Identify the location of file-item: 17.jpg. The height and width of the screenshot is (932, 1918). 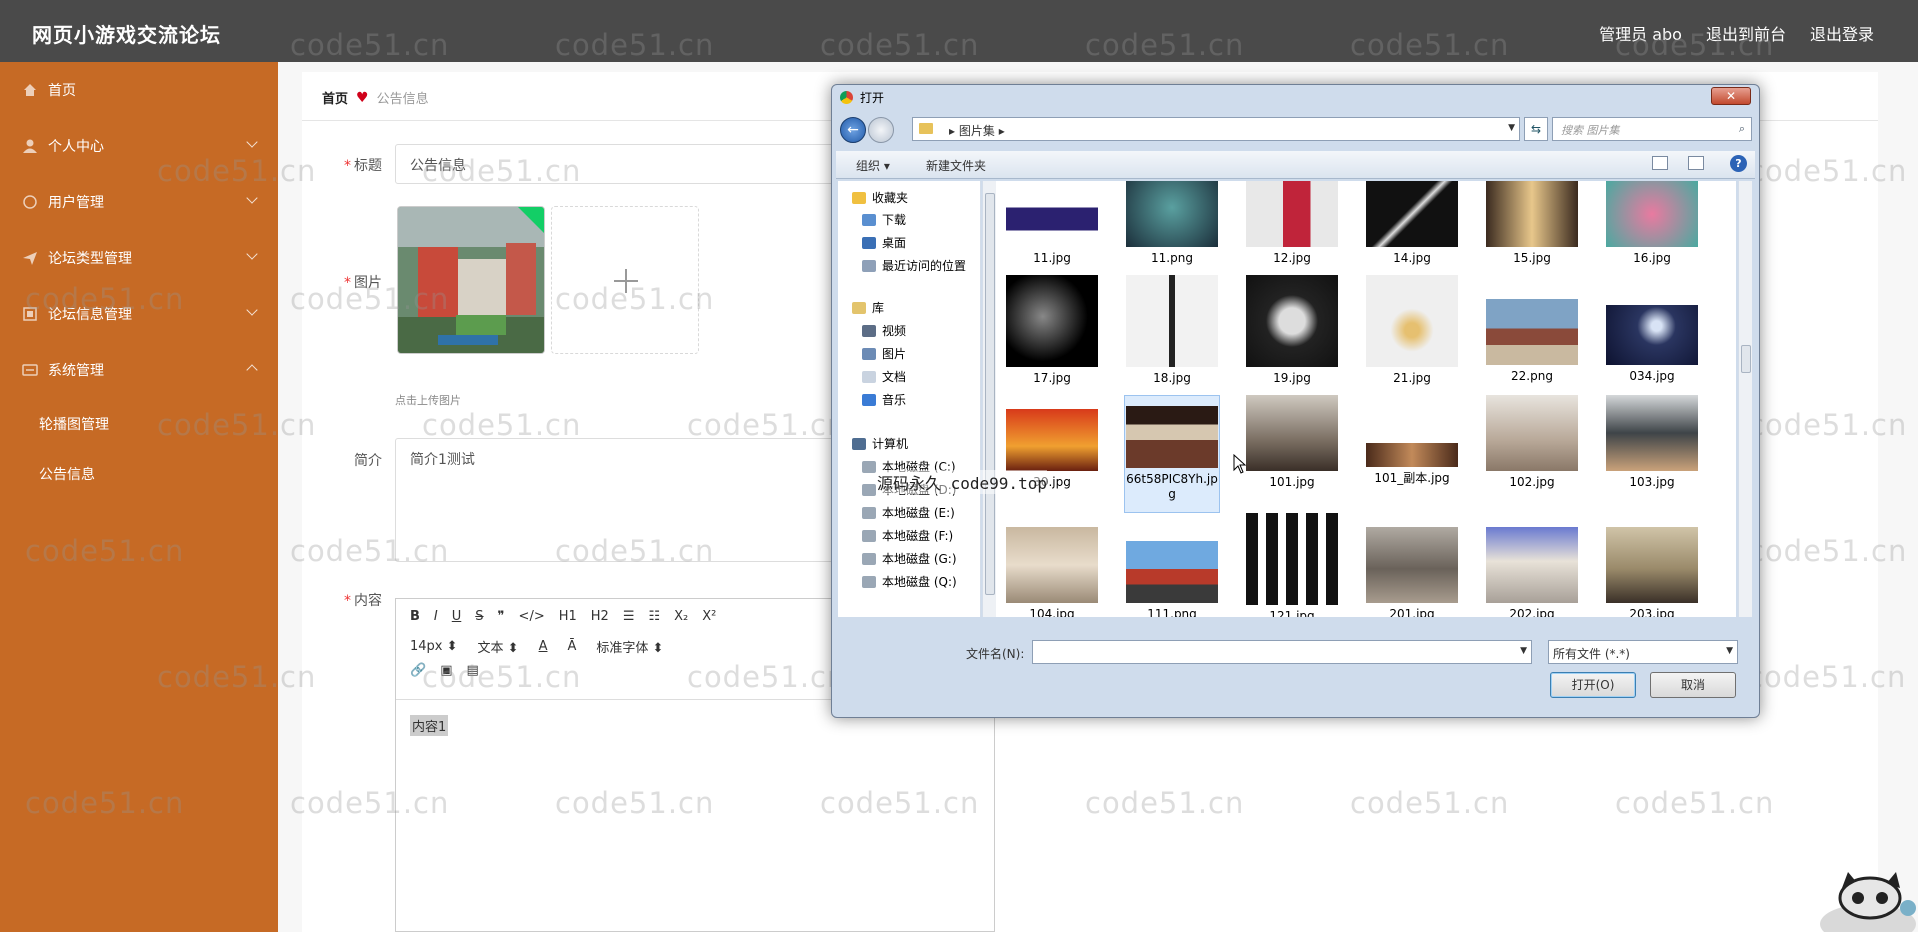
(1052, 330).